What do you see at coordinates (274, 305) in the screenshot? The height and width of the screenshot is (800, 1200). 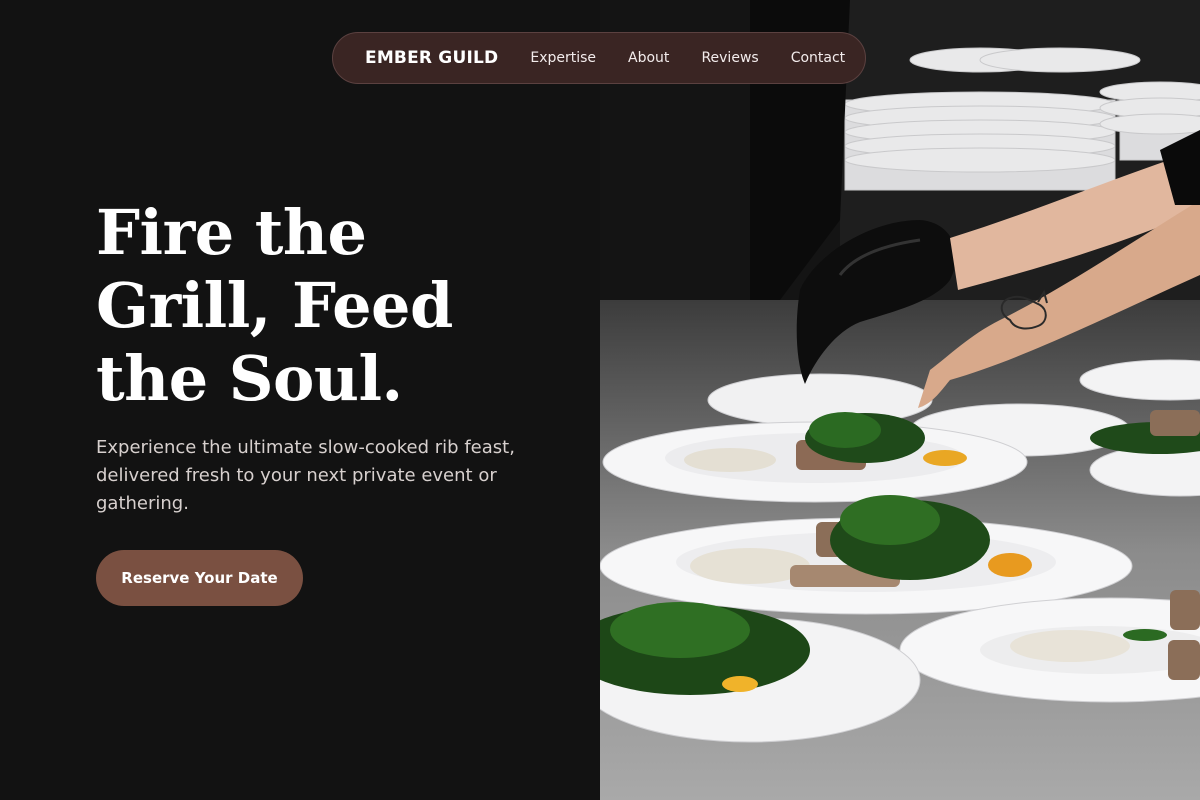 I see `hero-title: Fire the Grill, Feed the Soul.` at bounding box center [274, 305].